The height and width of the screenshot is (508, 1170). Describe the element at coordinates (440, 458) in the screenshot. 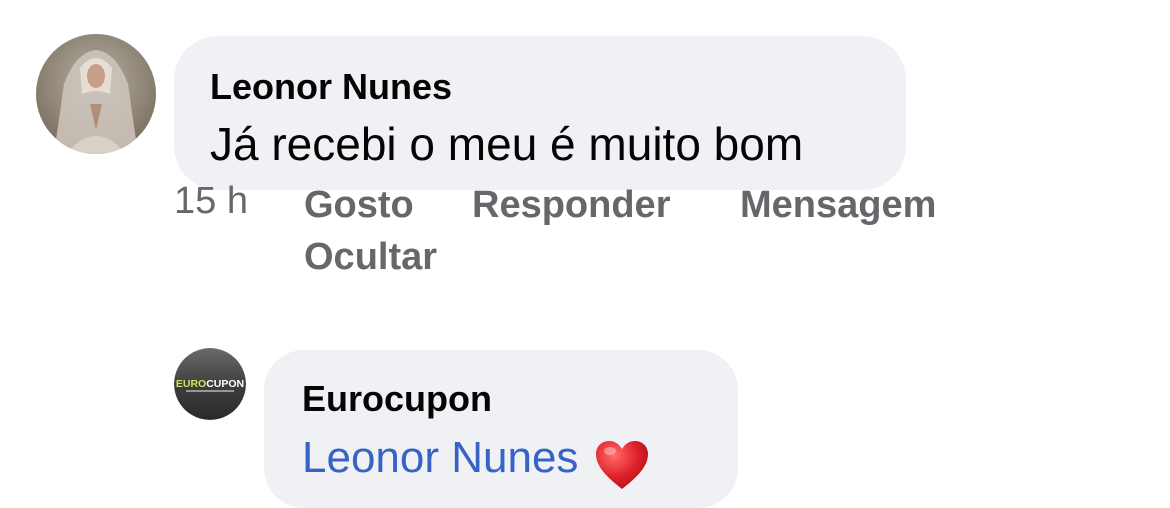

I see `mention-link: Leonor Nunes` at that location.